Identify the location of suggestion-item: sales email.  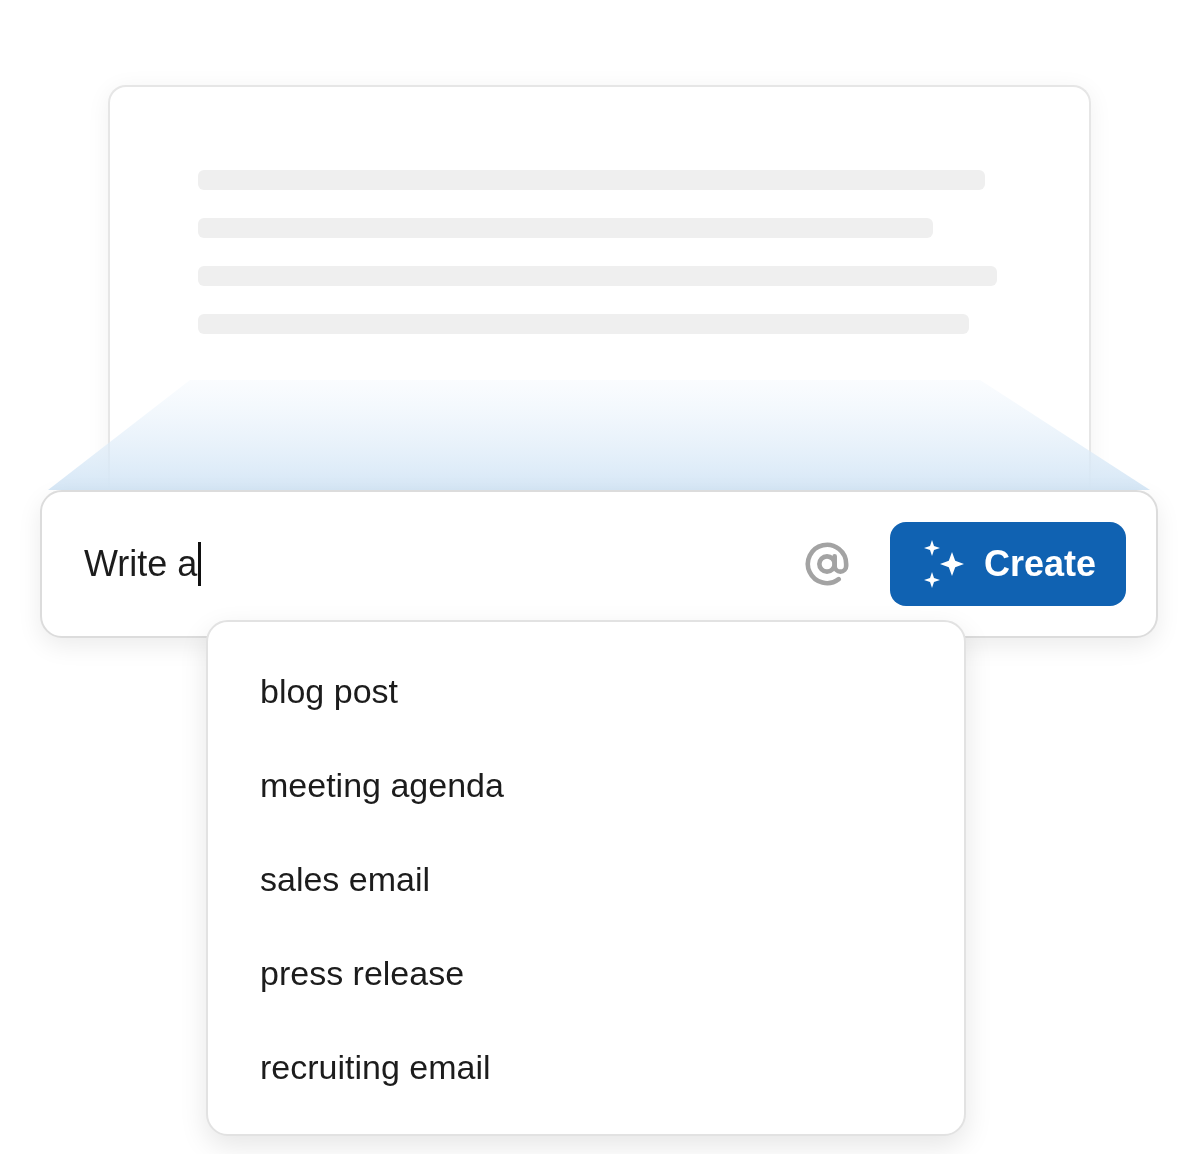
(586, 879).